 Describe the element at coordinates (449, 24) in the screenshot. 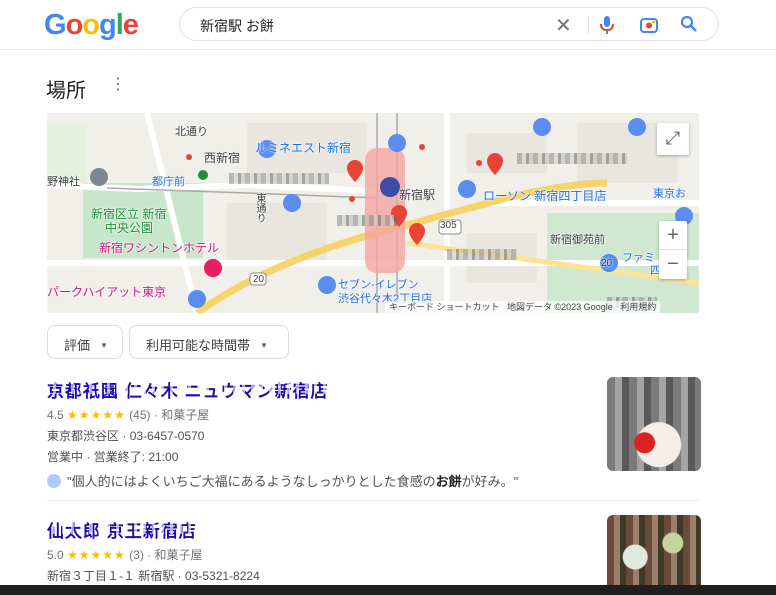

I see `search-box: 新宿駅 お餅 ✕` at that location.